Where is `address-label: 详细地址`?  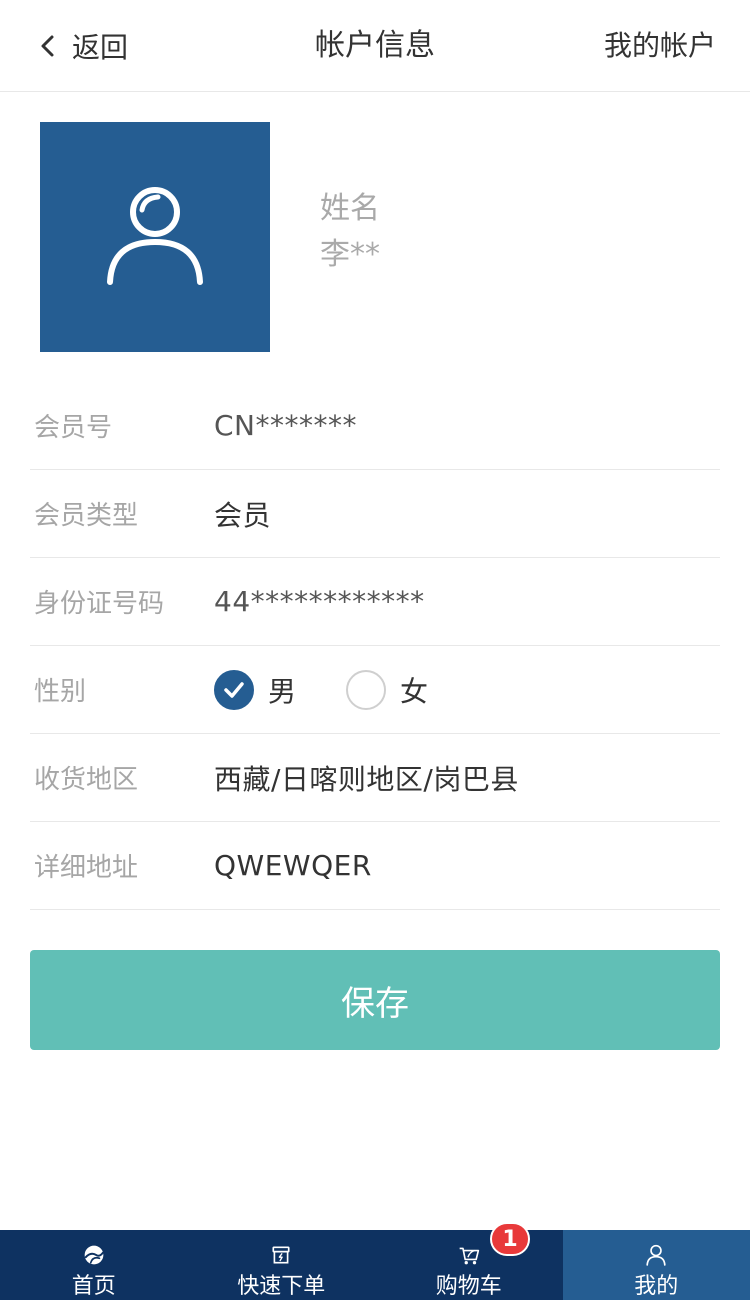
address-label: 详细地址 is located at coordinates (86, 868).